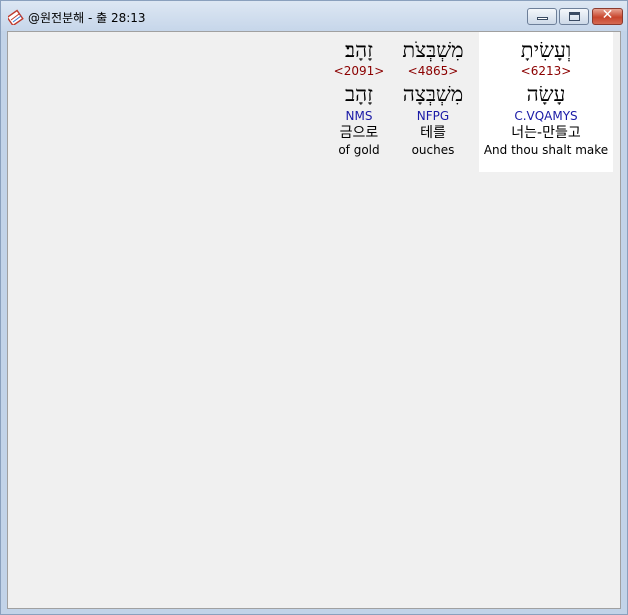  I want to click on title-bar: @원전분해 - 출 28:13 ✕, so click(314, 16).